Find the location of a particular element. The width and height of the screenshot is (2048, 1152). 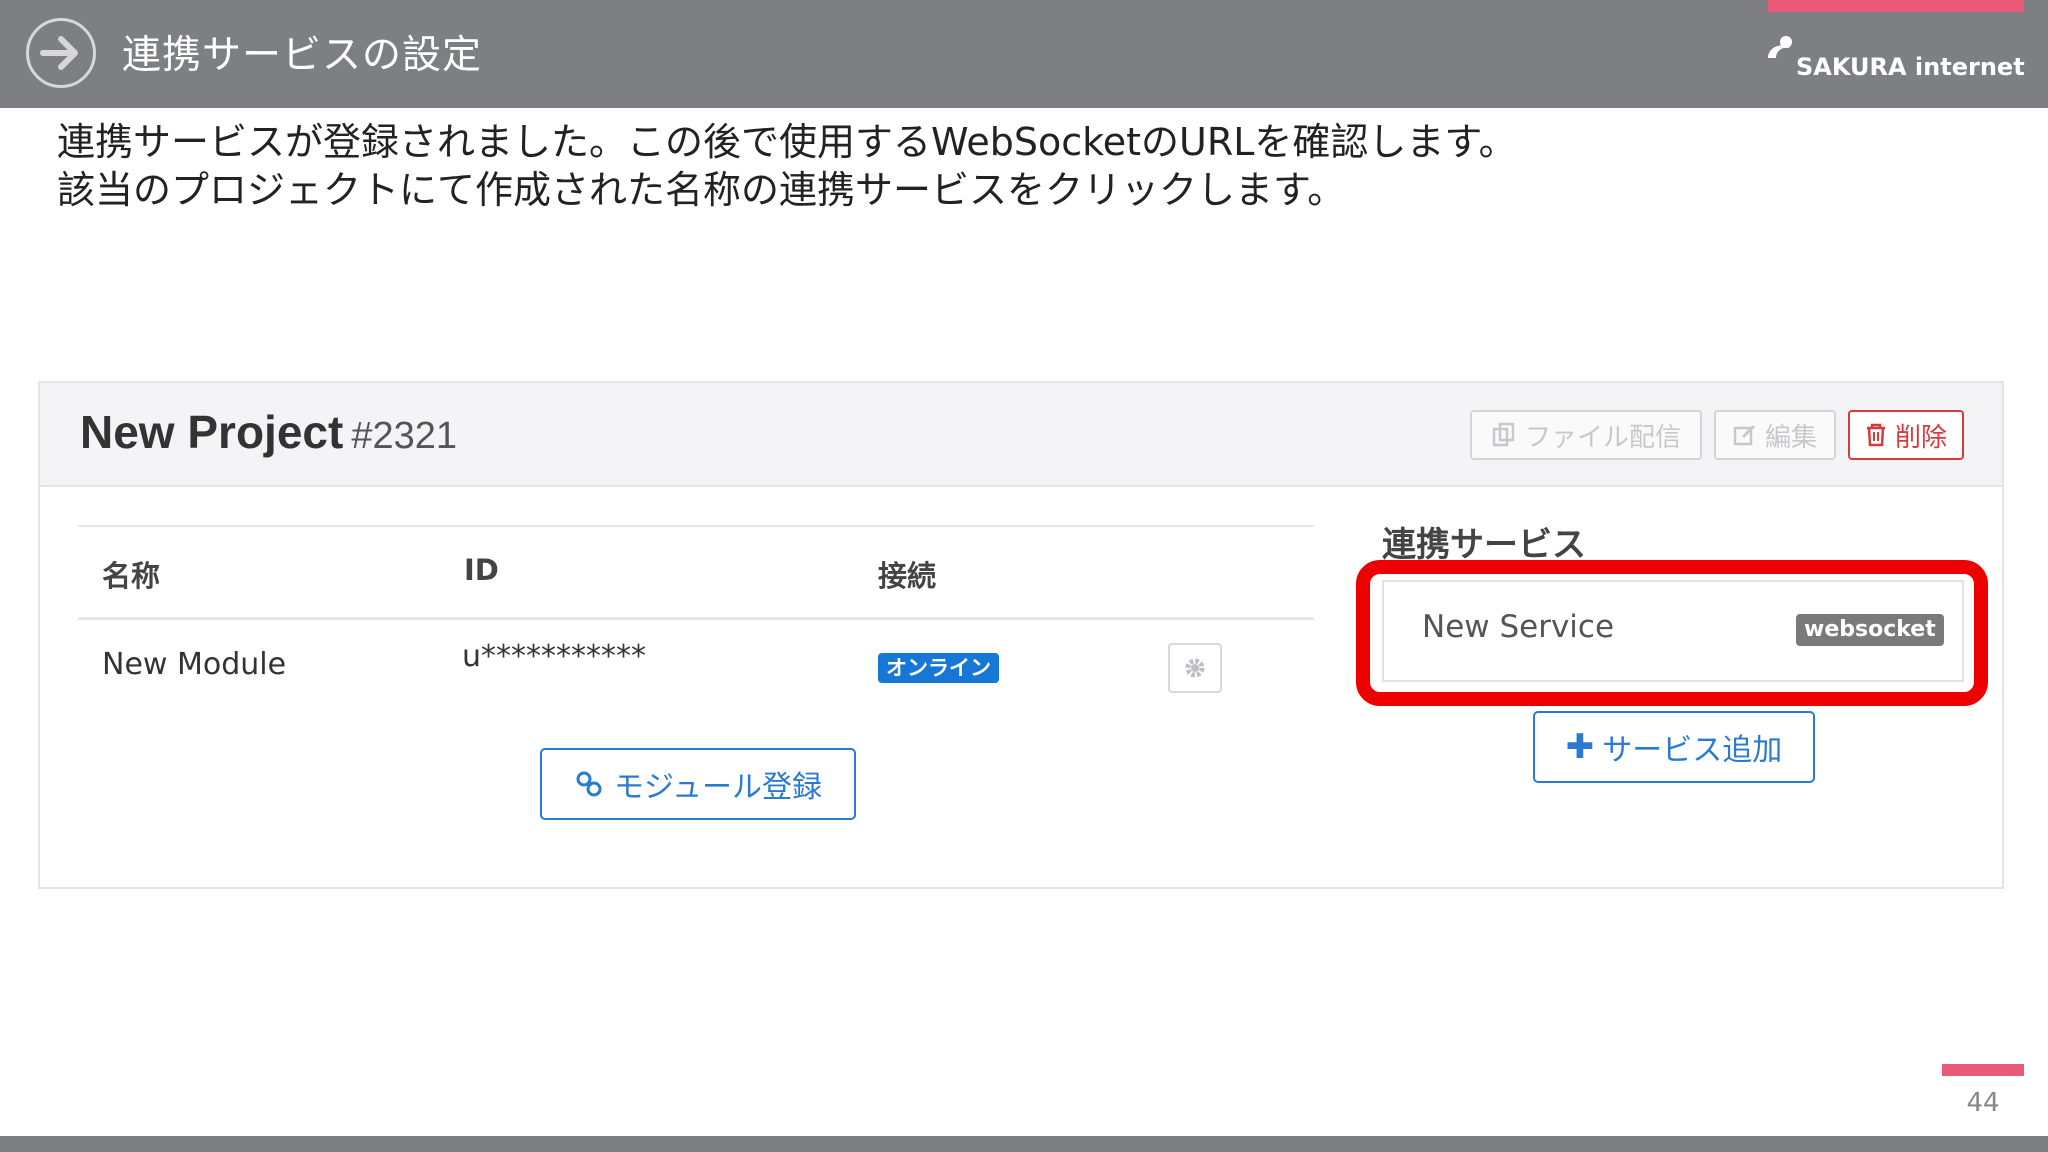

project-id: #2321 is located at coordinates (404, 436).